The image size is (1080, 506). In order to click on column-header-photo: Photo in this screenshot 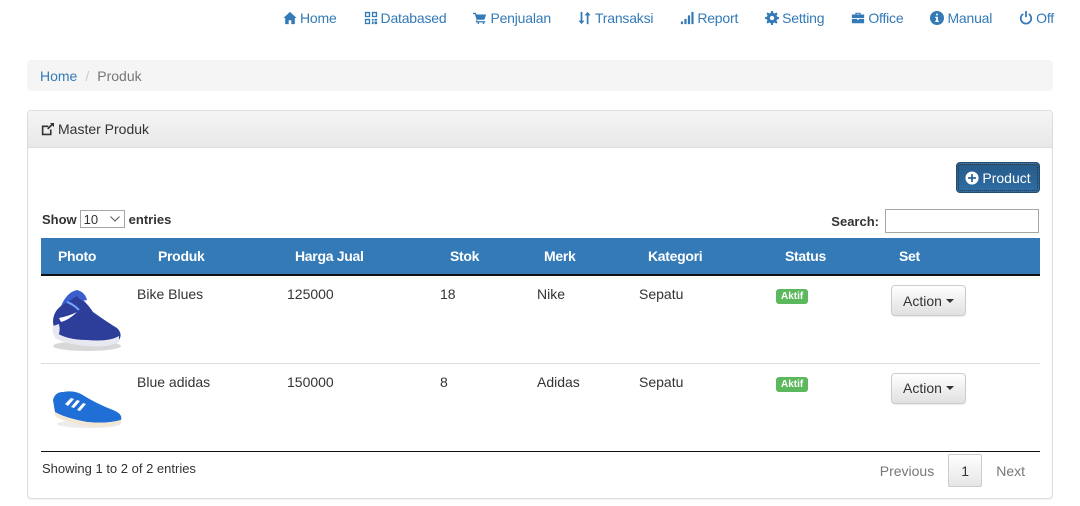, I will do `click(89, 257)`.